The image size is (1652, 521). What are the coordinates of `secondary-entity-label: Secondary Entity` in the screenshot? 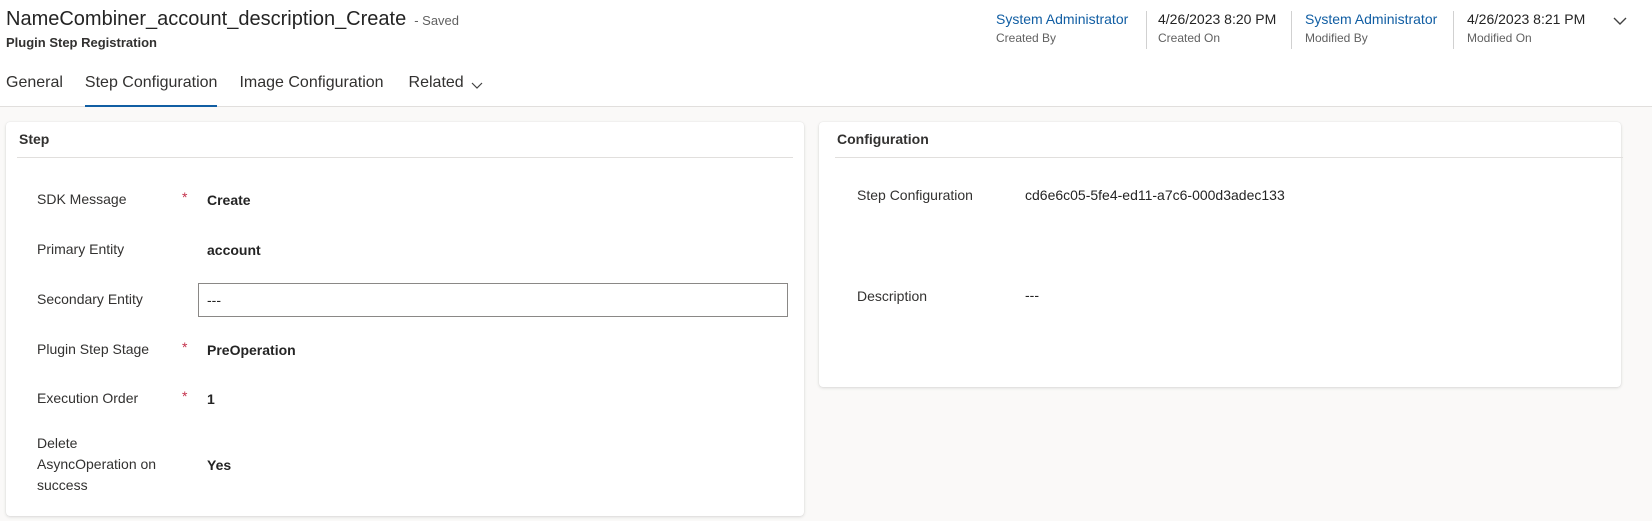 It's located at (90, 299).